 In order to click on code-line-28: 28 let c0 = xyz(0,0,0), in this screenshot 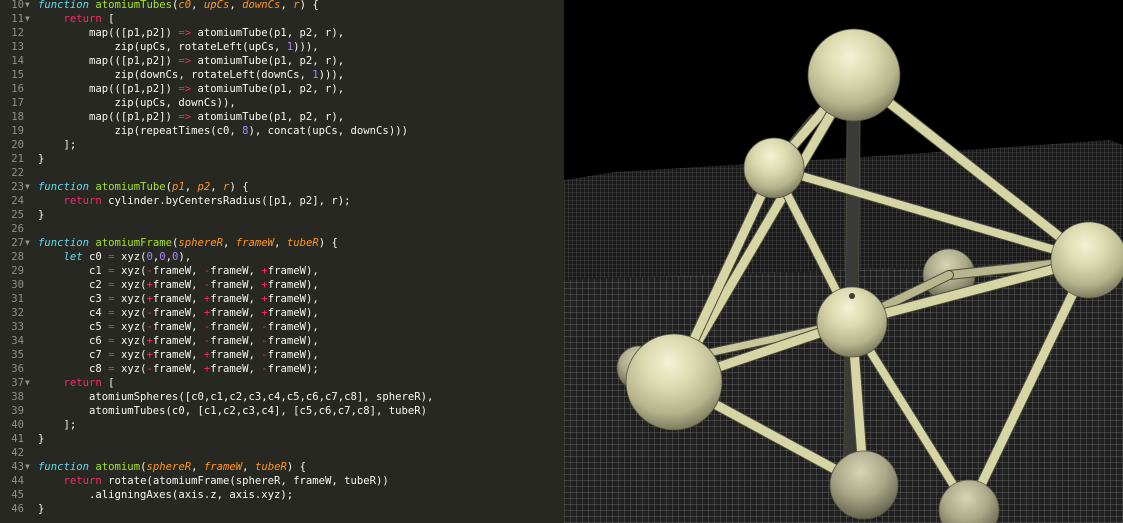, I will do `click(282, 257)`.